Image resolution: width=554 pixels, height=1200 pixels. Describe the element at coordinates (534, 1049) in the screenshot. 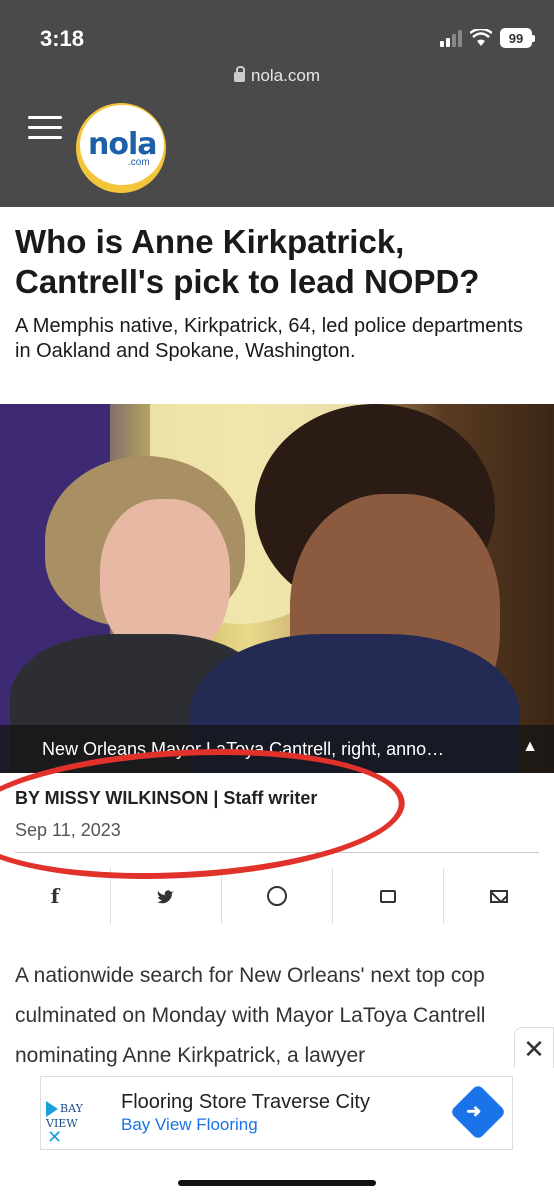

I see `close-ad-overlay-button: ✕` at that location.